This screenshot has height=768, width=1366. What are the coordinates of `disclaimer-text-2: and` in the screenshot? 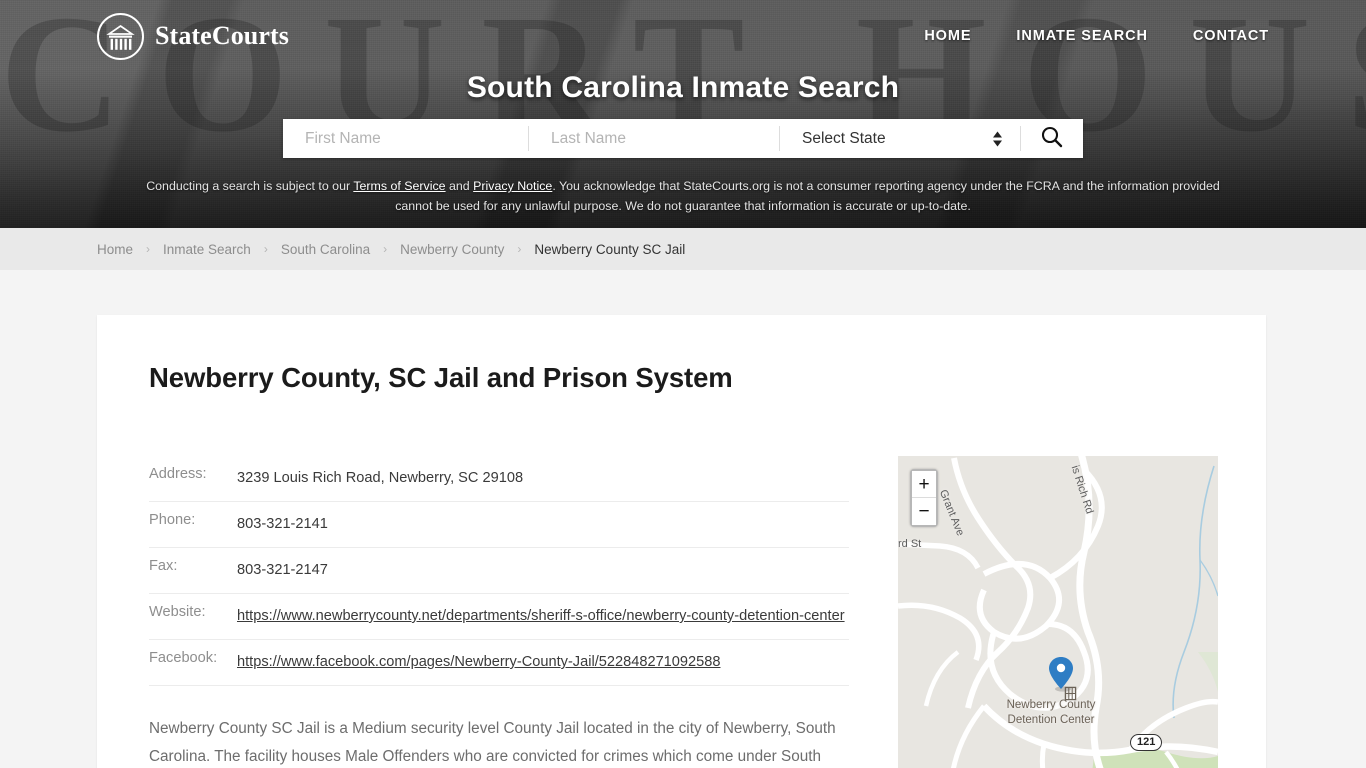 It's located at (459, 186).